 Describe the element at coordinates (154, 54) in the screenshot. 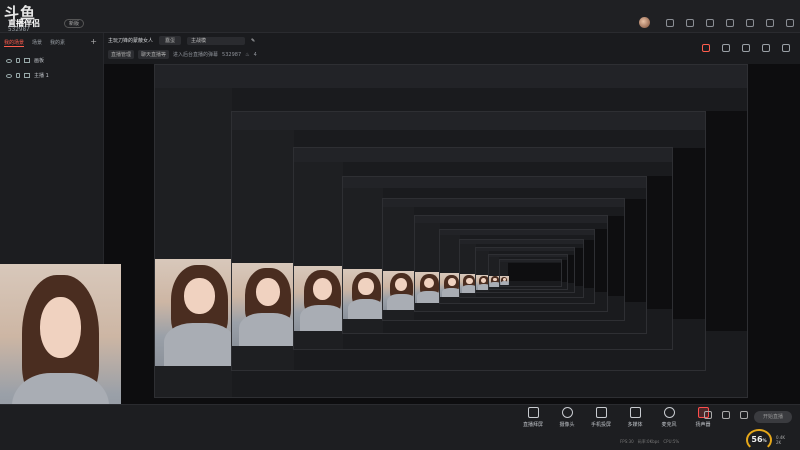

I see `topic-value: 聊天直播等` at that location.